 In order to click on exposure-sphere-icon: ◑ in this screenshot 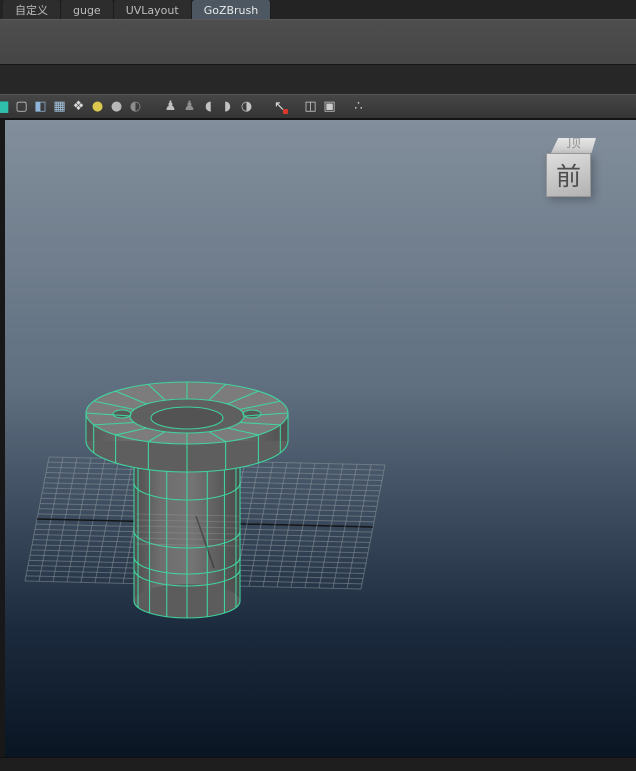, I will do `click(246, 107)`.